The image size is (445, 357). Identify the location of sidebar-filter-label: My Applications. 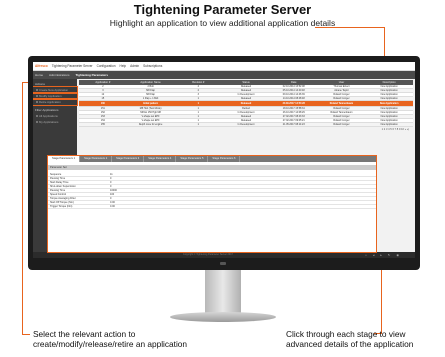
(49, 122).